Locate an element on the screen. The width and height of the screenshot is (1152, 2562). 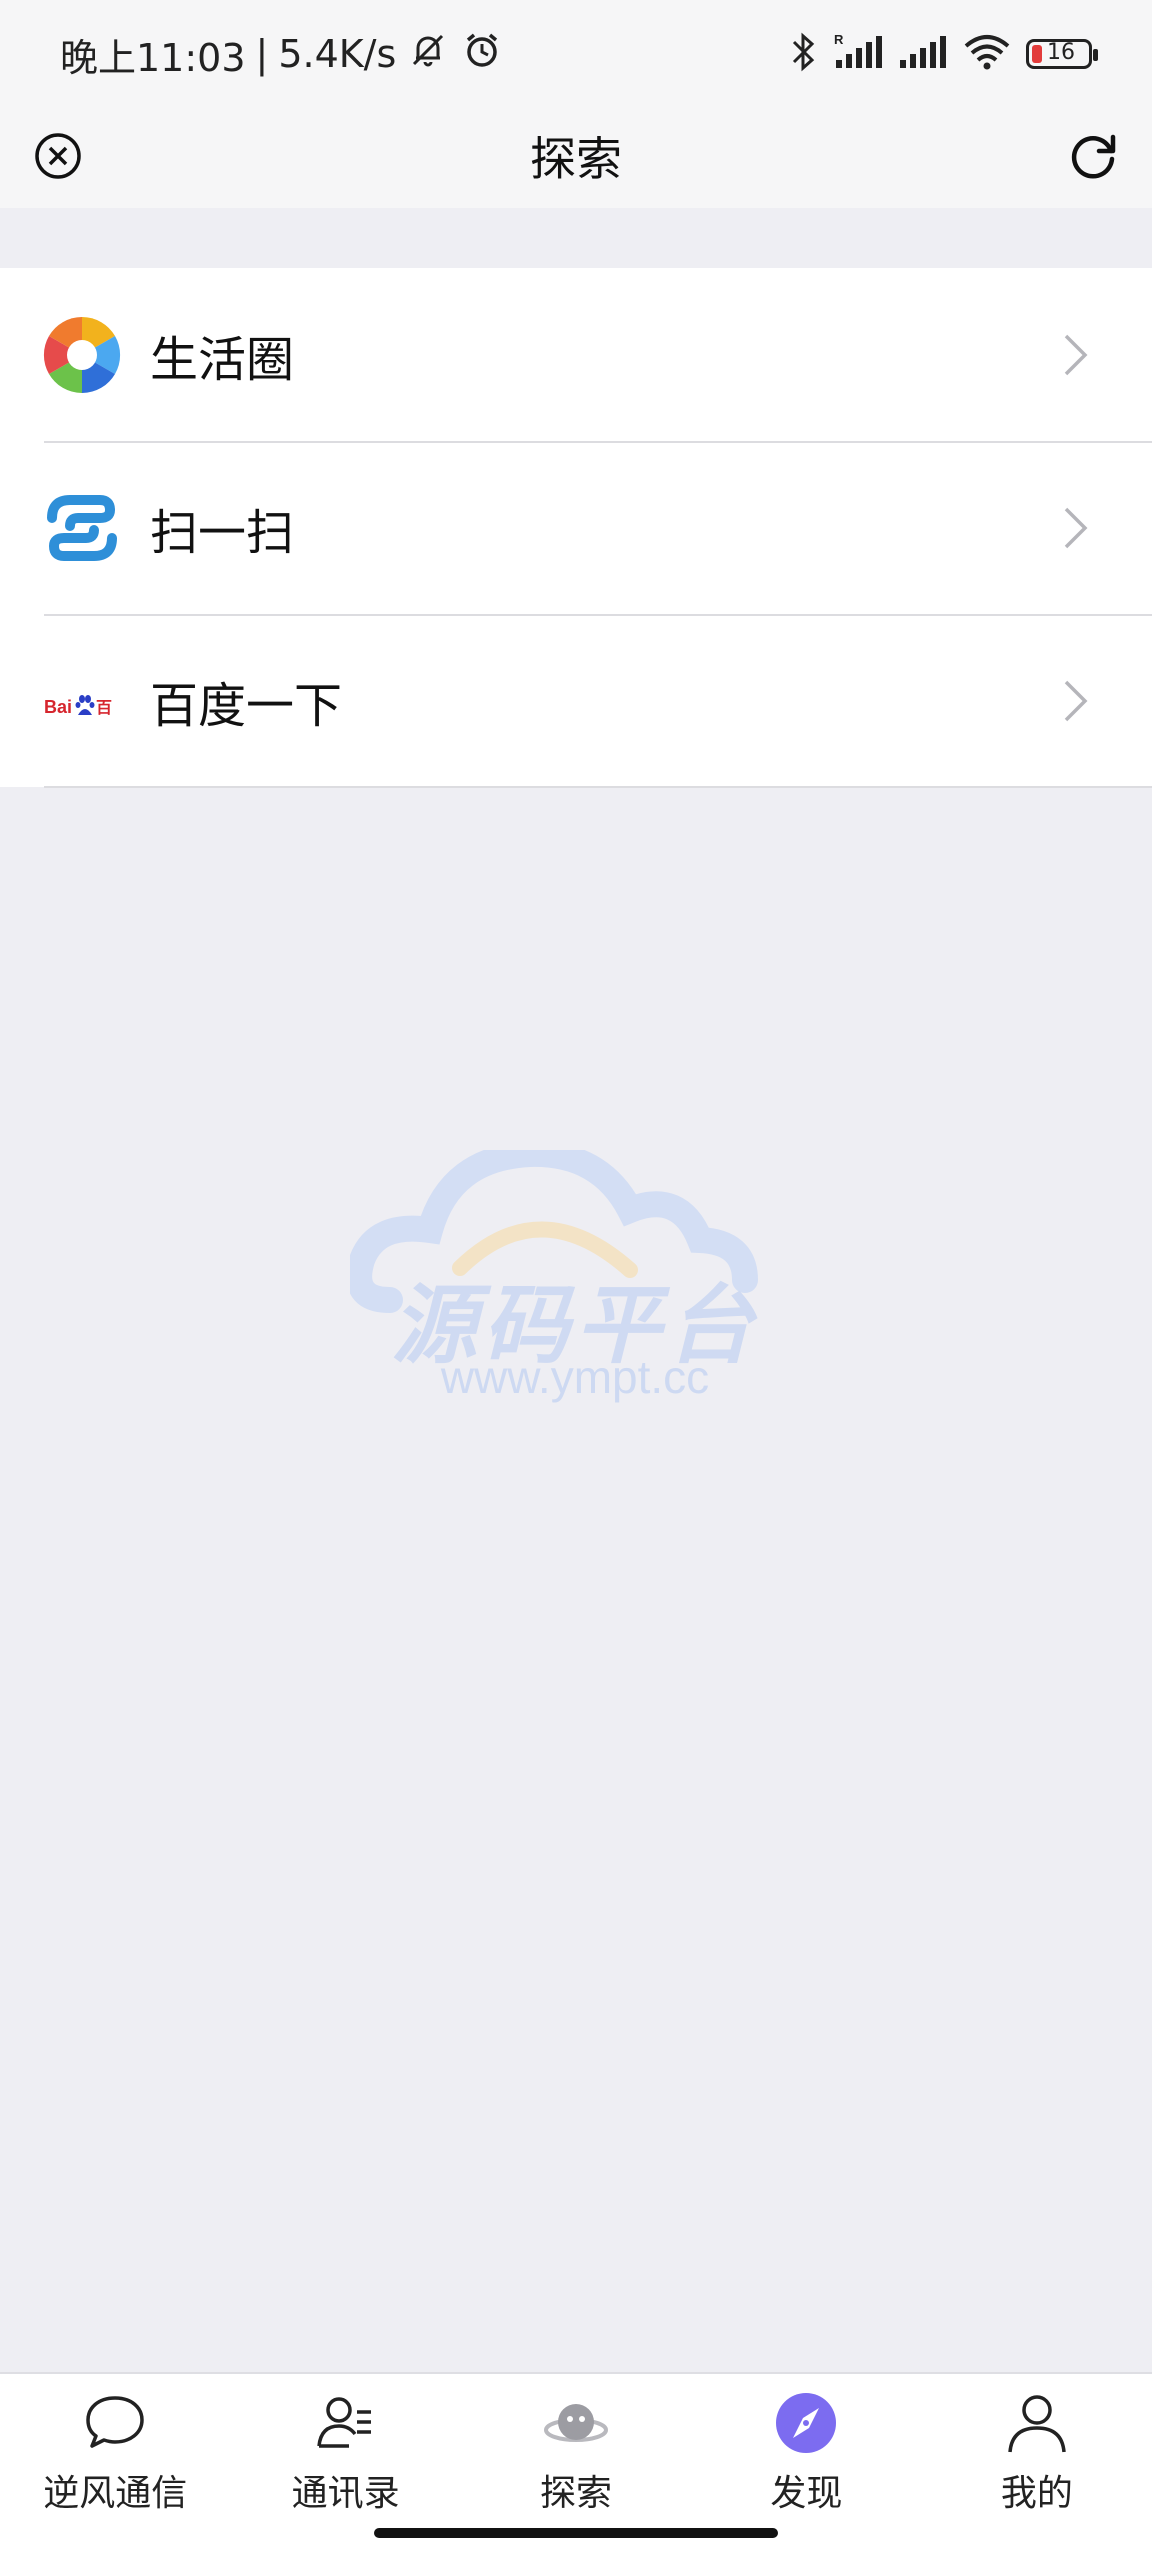
battery-icon: 16 is located at coordinates (1062, 54).